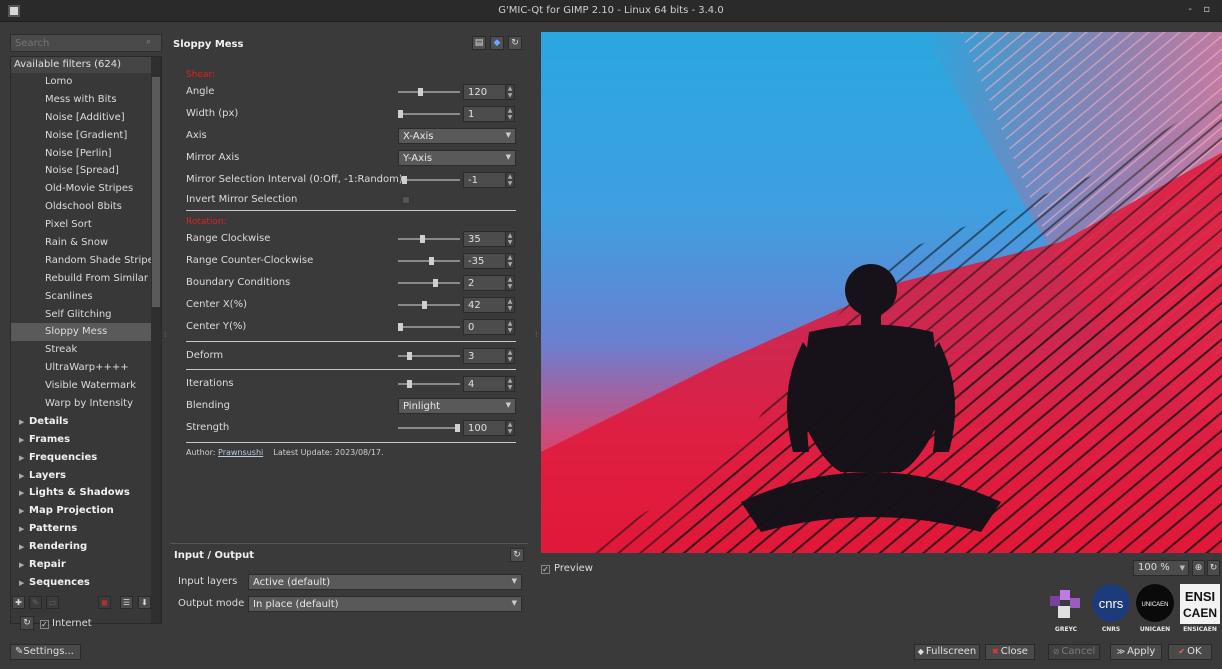  I want to click on randomize-icon: ◆, so click(497, 43).